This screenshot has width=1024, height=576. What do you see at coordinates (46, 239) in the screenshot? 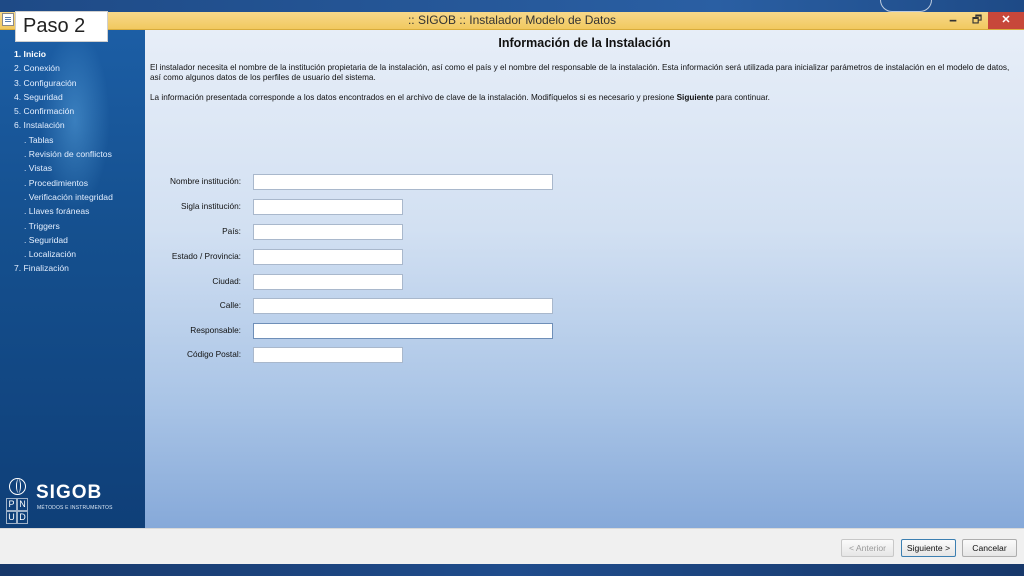
I see `sidebar-step: . Seguridad` at bounding box center [46, 239].